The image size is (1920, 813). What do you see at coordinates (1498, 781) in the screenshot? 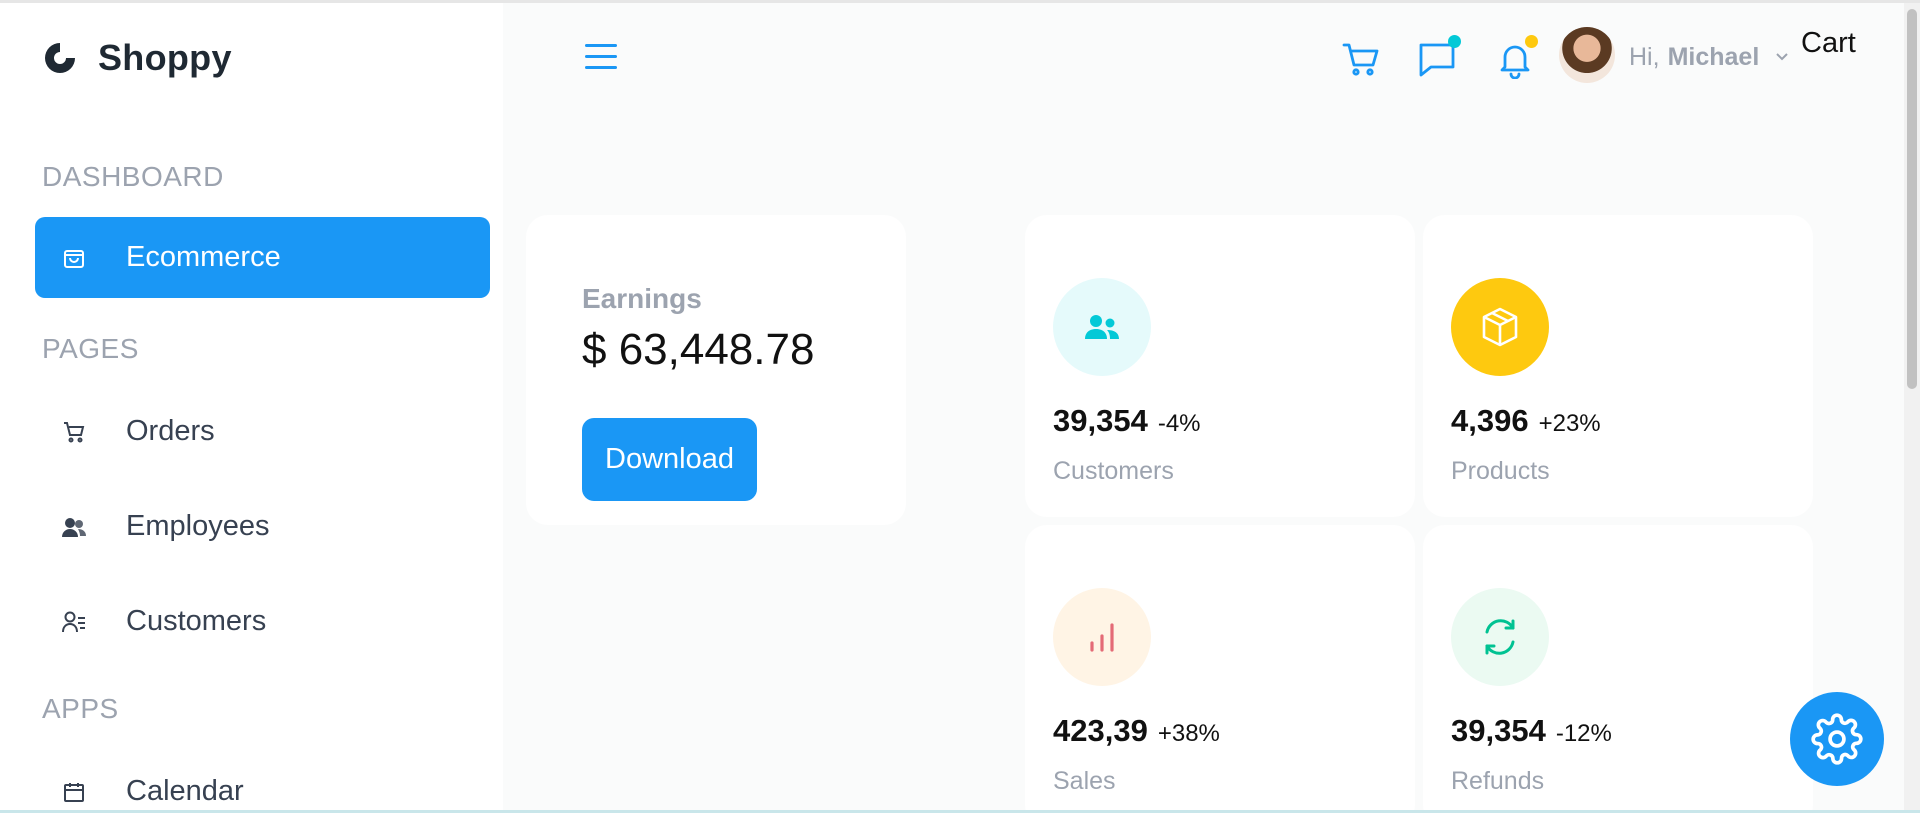
I see `stat-label: Refunds` at bounding box center [1498, 781].